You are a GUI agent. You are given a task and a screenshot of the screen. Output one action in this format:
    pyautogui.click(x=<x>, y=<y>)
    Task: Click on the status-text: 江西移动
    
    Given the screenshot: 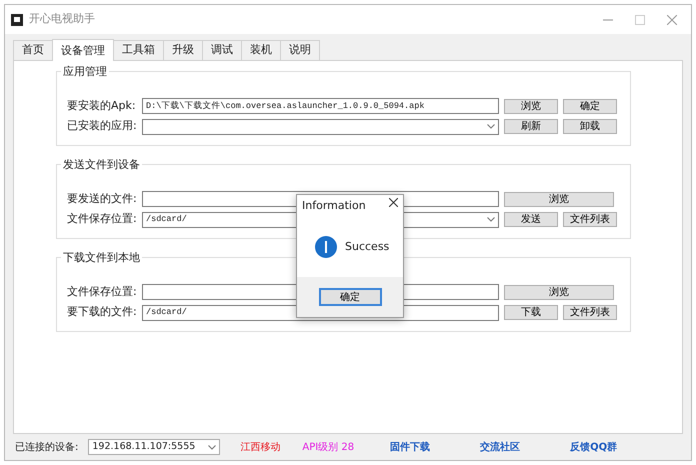 What is the action you would take?
    pyautogui.click(x=260, y=447)
    